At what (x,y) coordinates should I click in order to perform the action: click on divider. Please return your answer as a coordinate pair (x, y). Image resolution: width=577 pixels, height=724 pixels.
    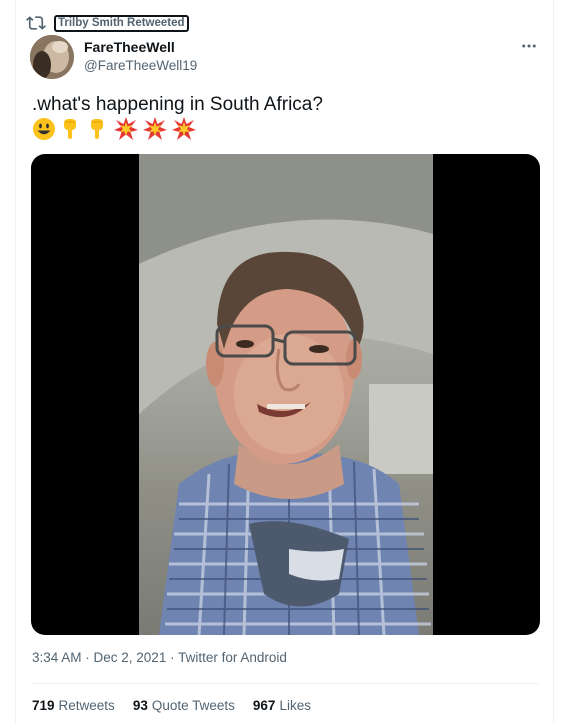
    Looking at the image, I should click on (285, 683).